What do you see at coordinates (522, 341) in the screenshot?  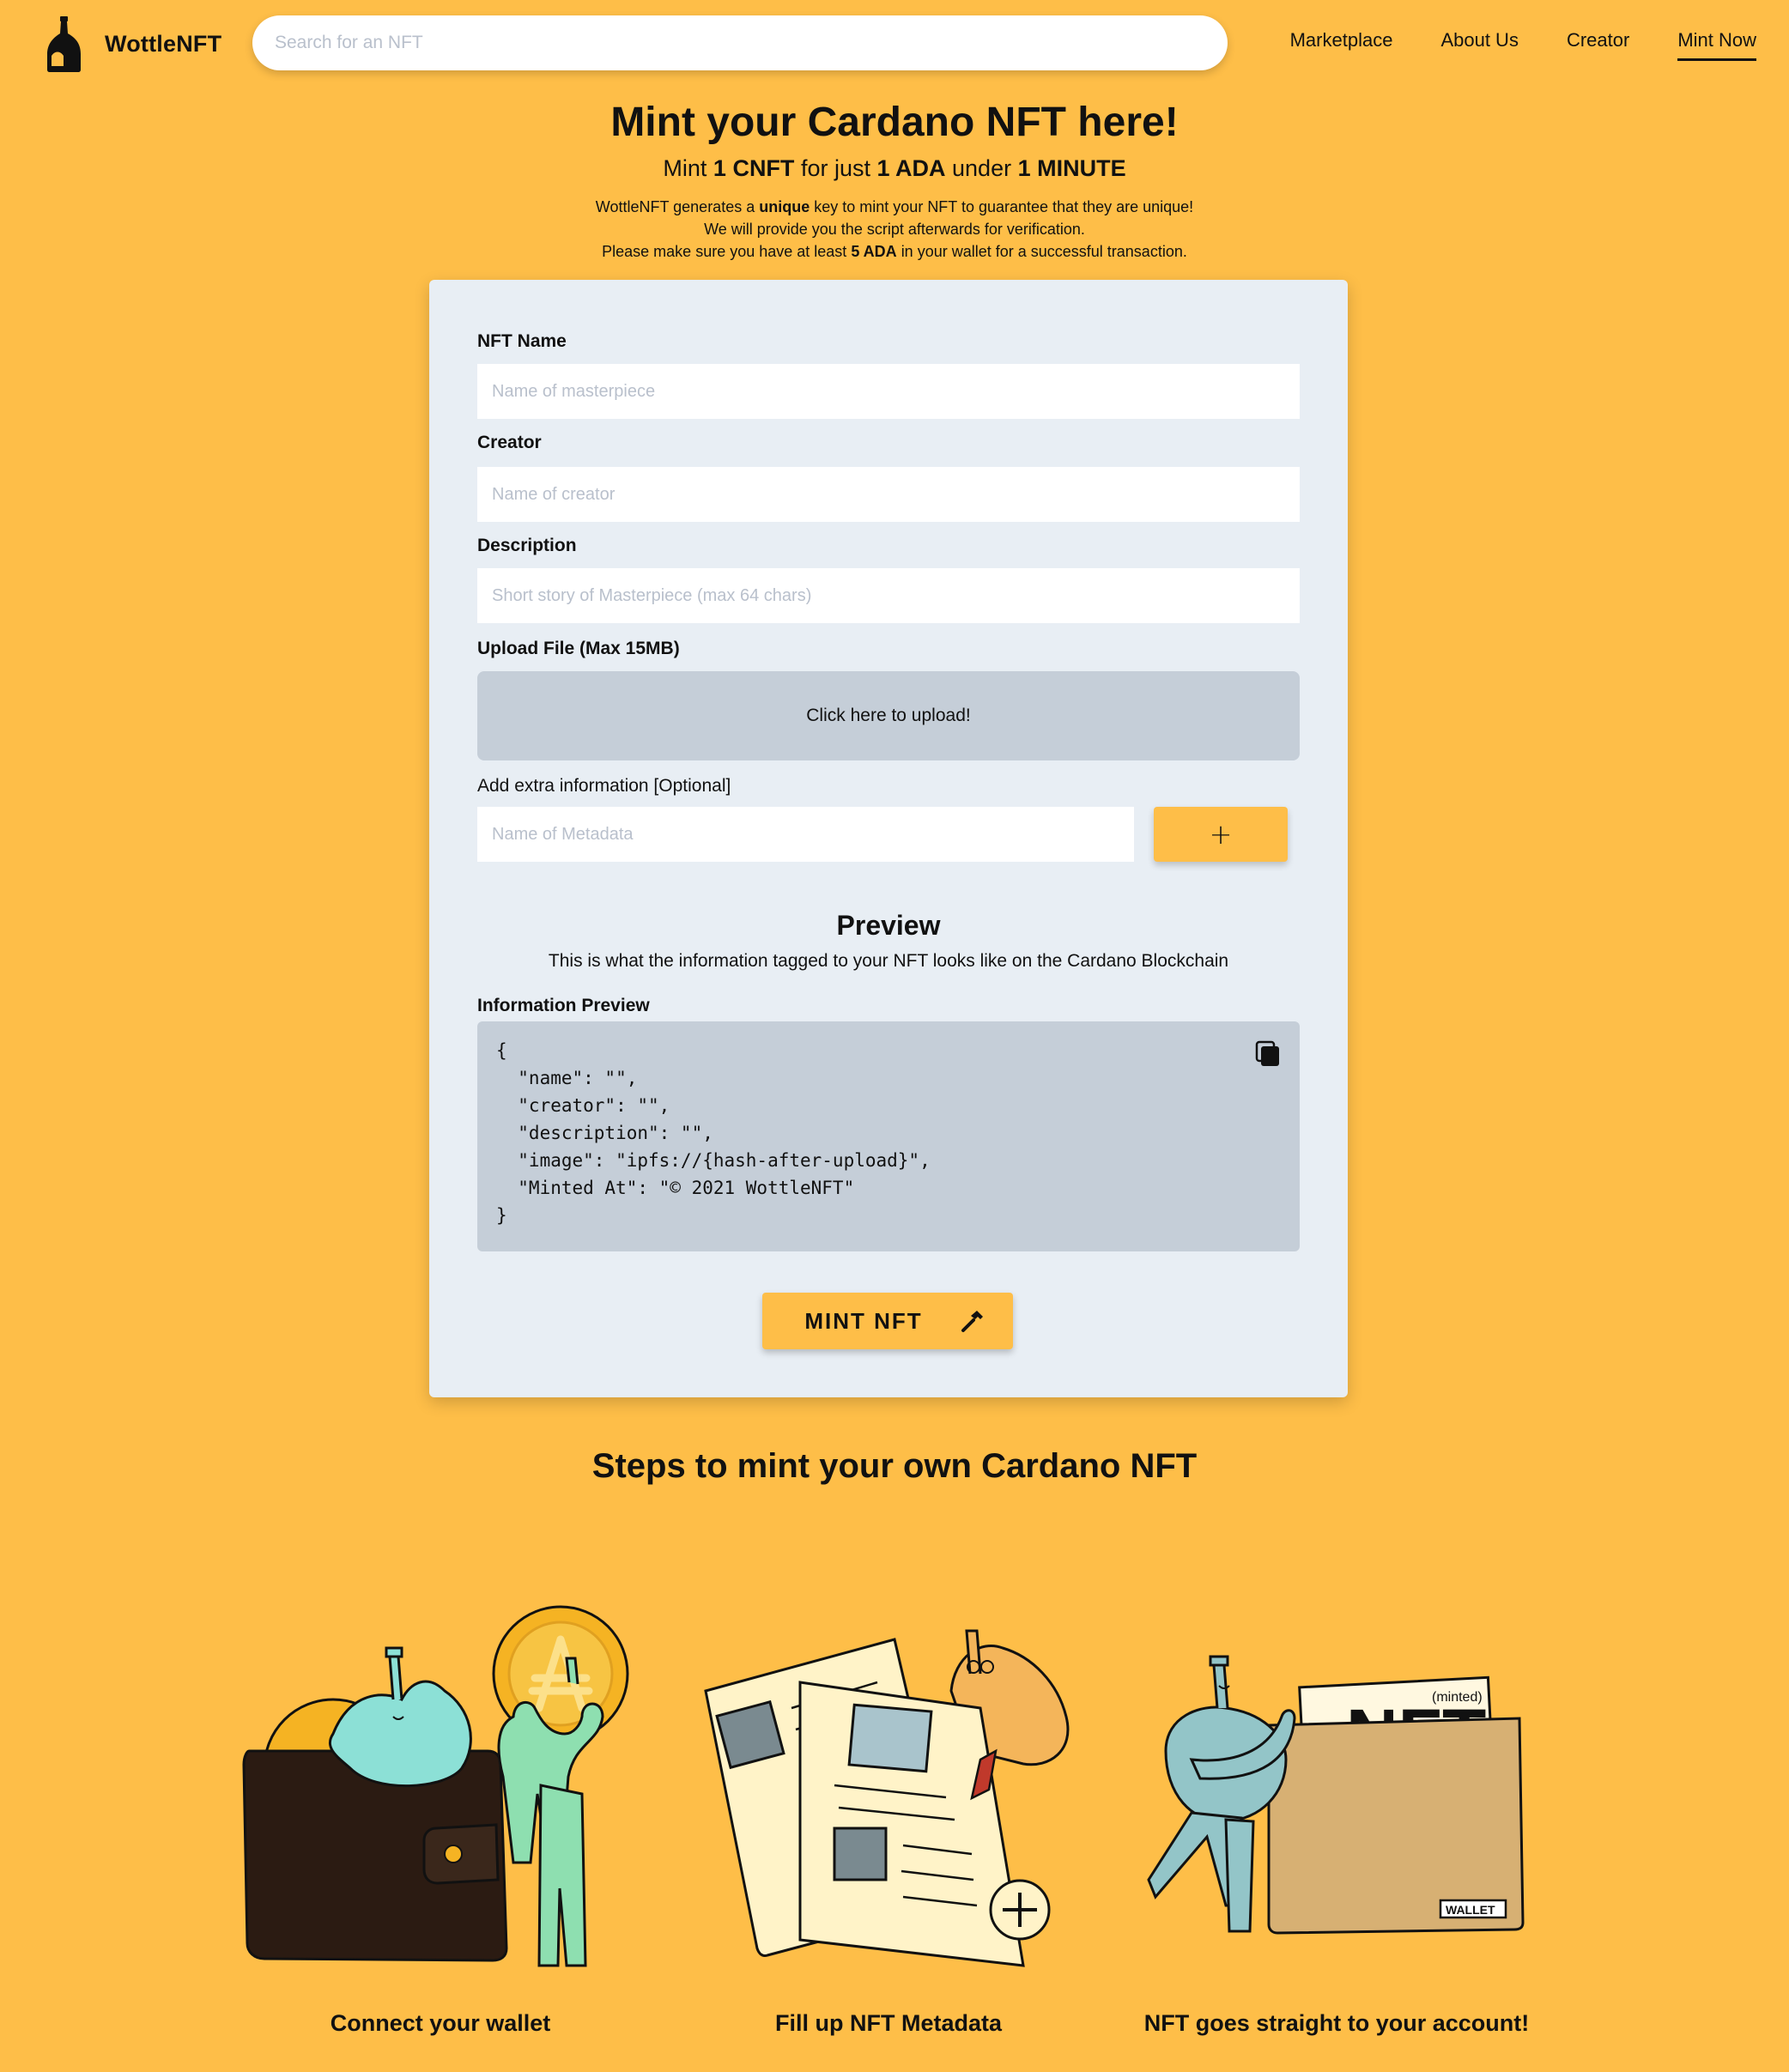 I see `nft-name-label: NFT Name` at bounding box center [522, 341].